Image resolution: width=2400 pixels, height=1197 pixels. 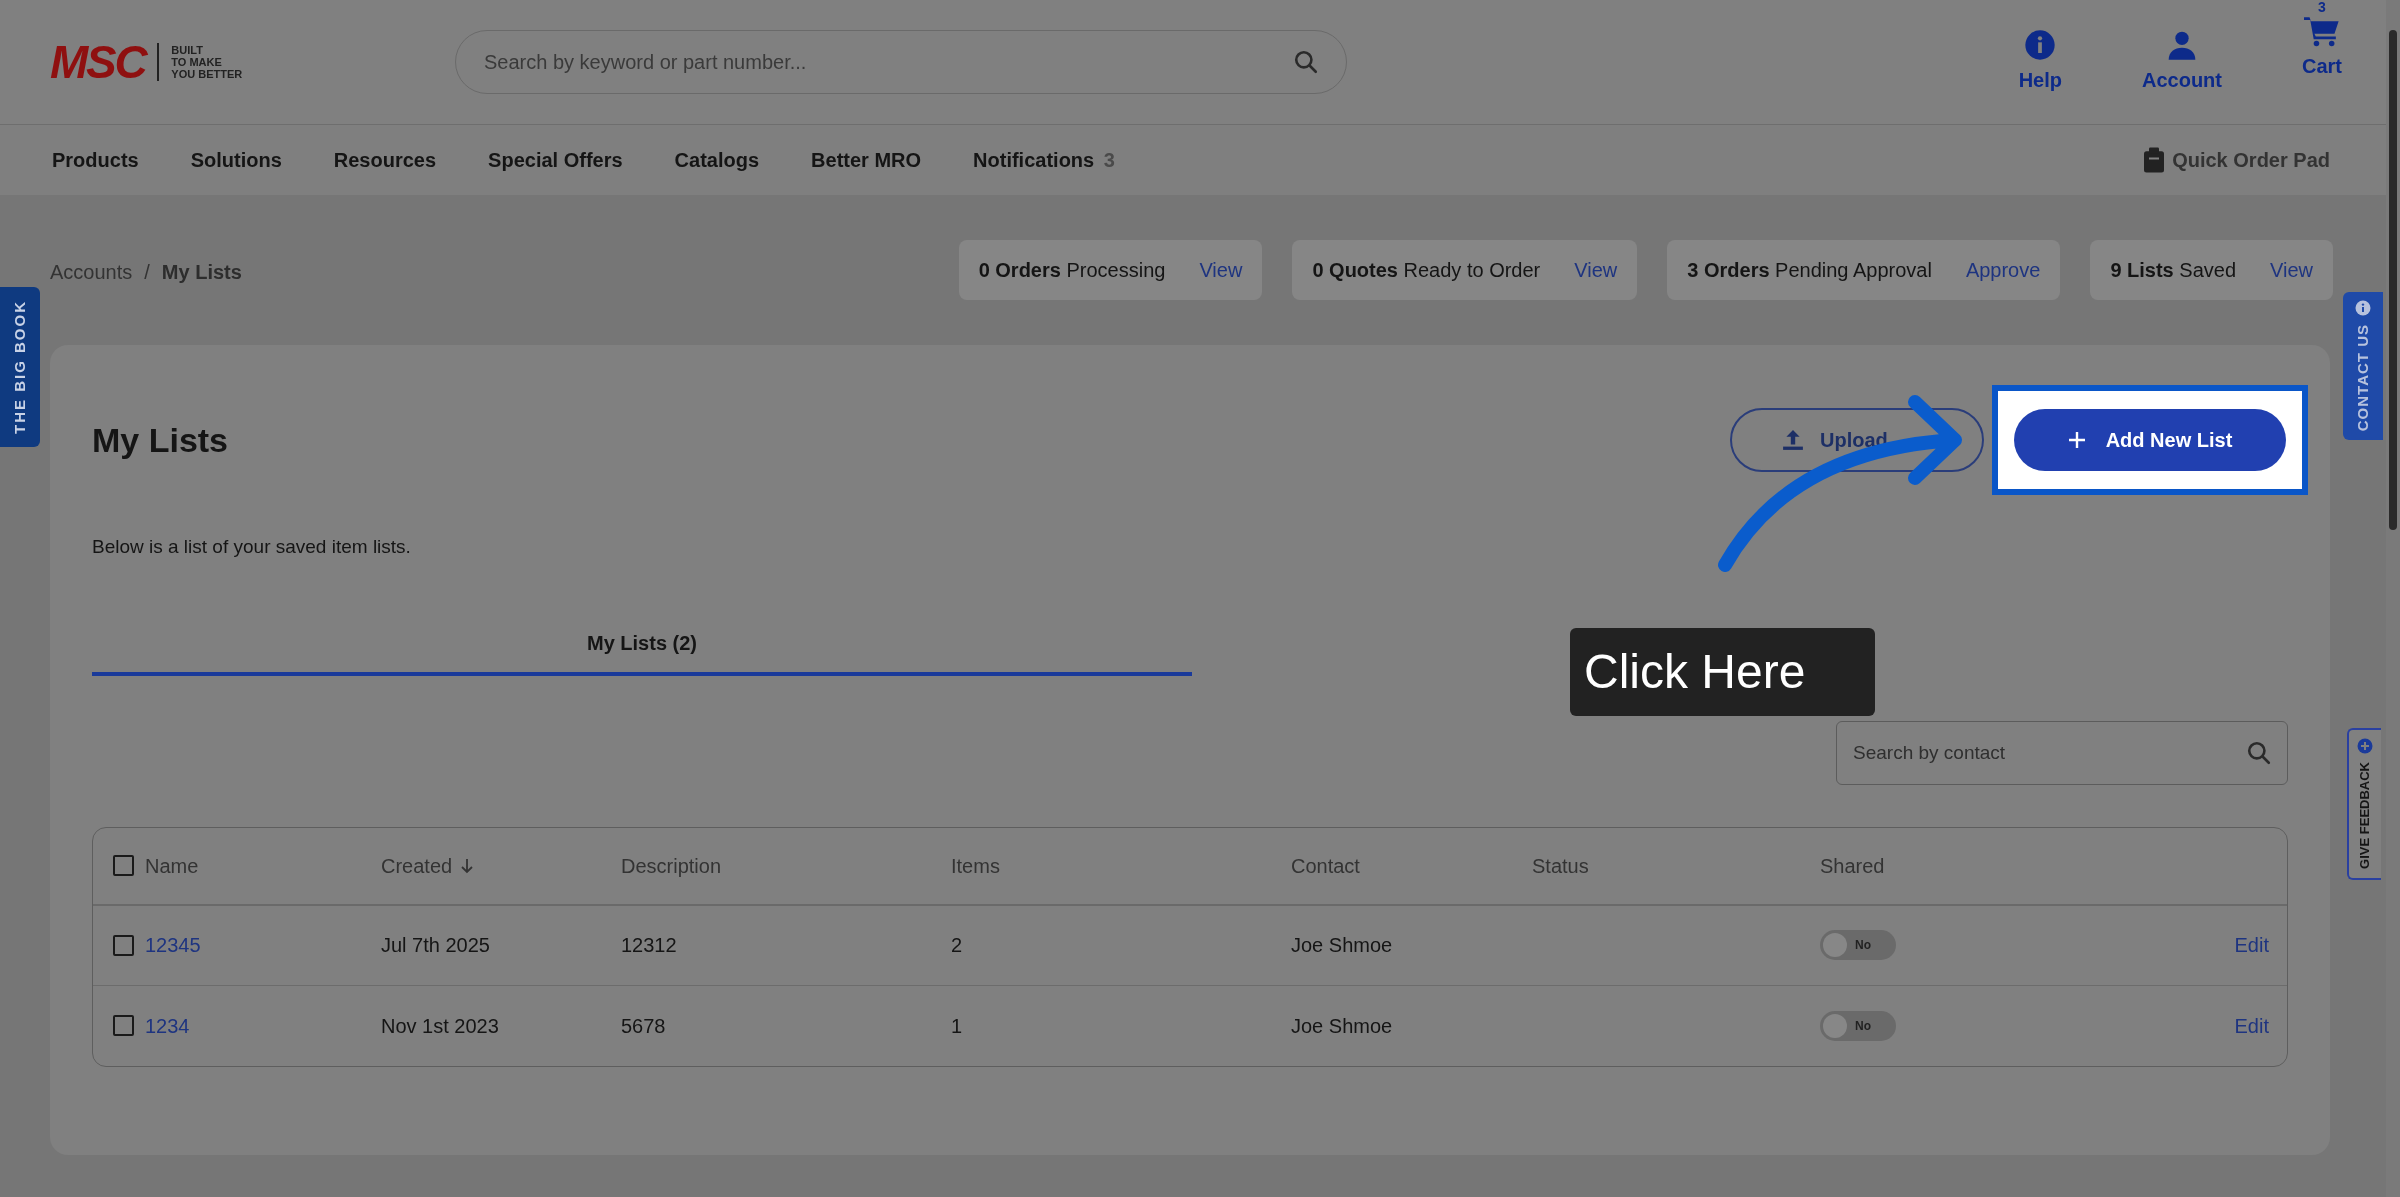 What do you see at coordinates (2003, 270) in the screenshot?
I see `stat-link: Approve` at bounding box center [2003, 270].